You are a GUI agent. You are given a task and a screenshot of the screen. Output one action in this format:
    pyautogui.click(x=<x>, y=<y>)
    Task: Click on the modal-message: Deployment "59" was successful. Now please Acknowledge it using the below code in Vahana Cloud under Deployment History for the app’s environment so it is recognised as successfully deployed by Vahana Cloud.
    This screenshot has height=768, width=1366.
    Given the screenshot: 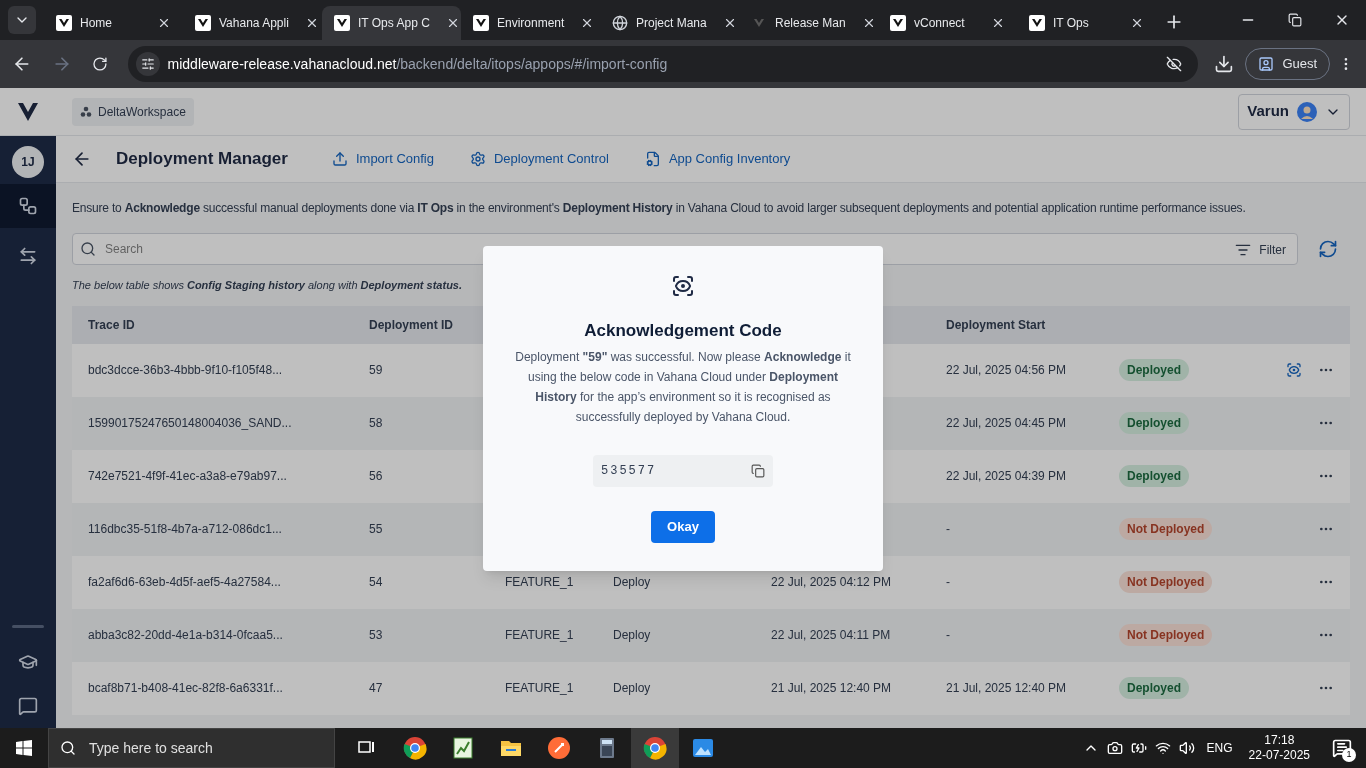 What is the action you would take?
    pyautogui.click(x=683, y=387)
    